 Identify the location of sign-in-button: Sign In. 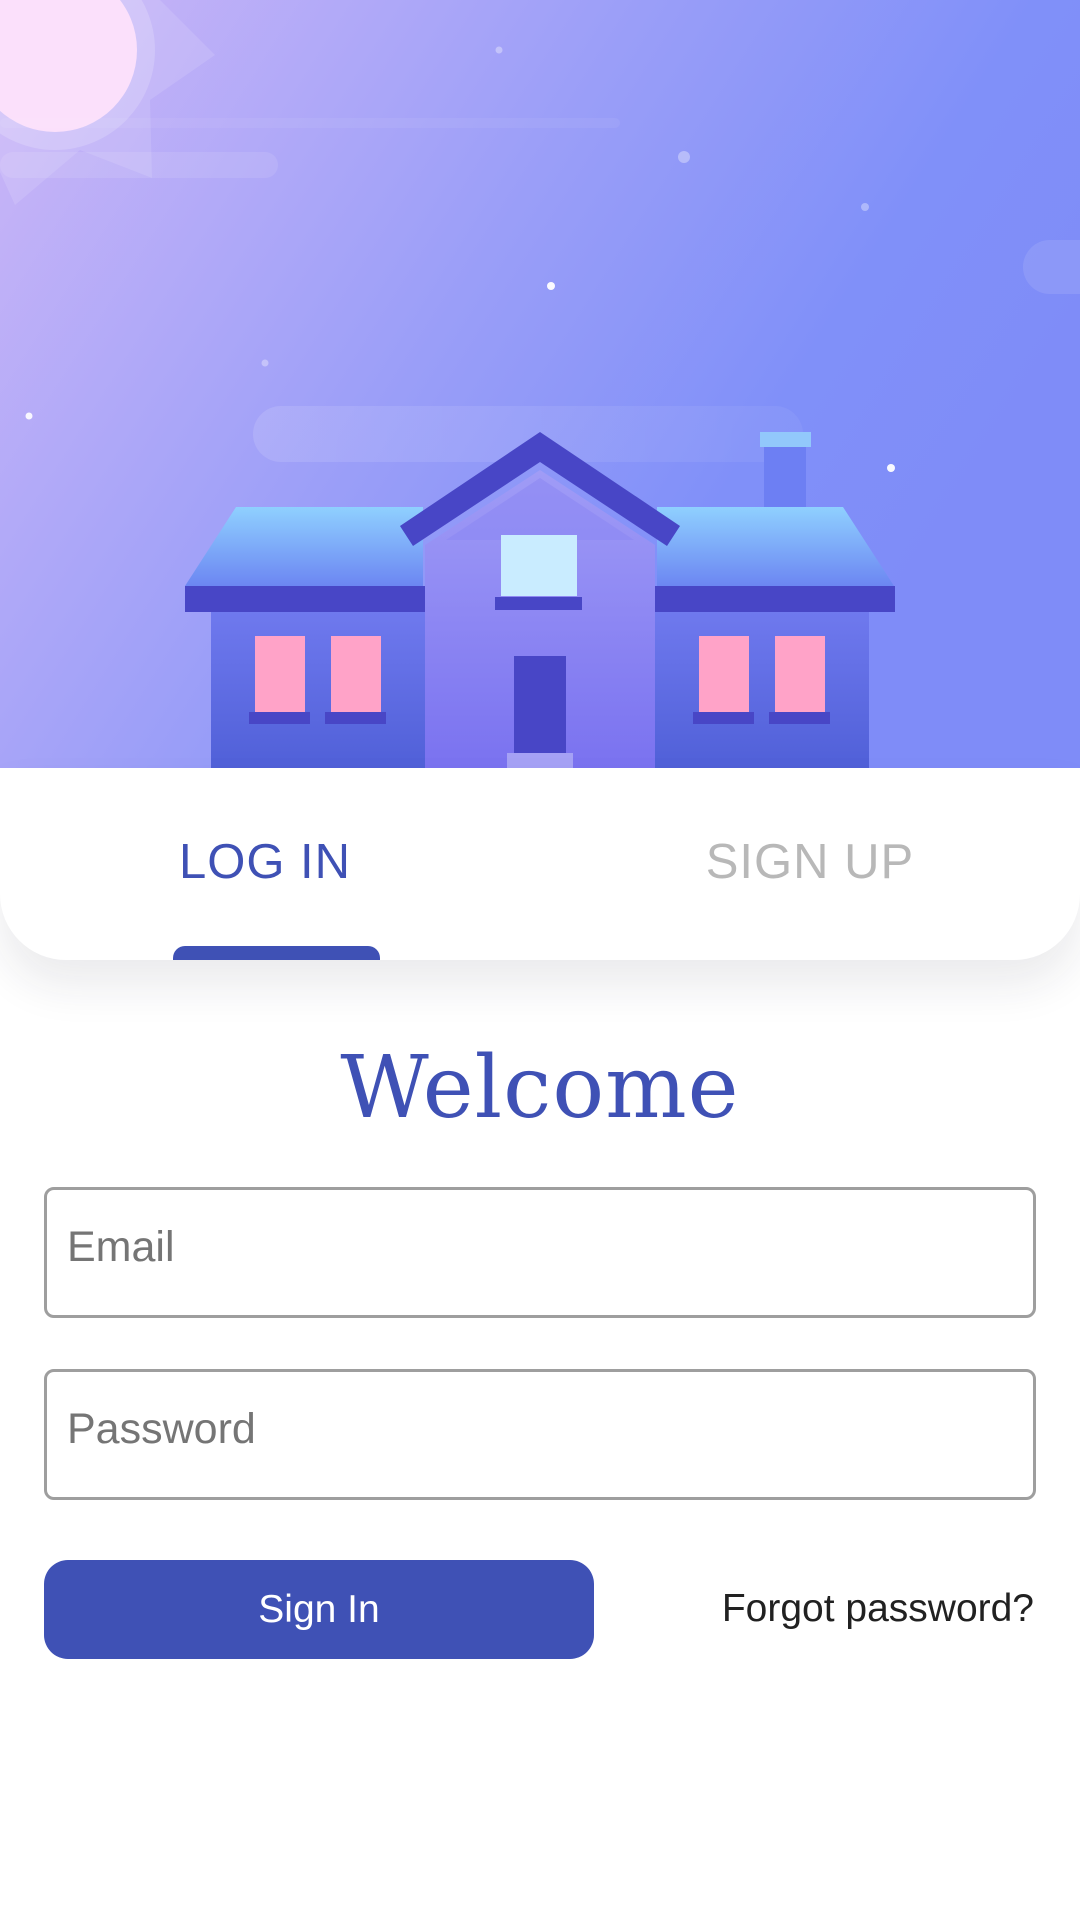
(319, 1609).